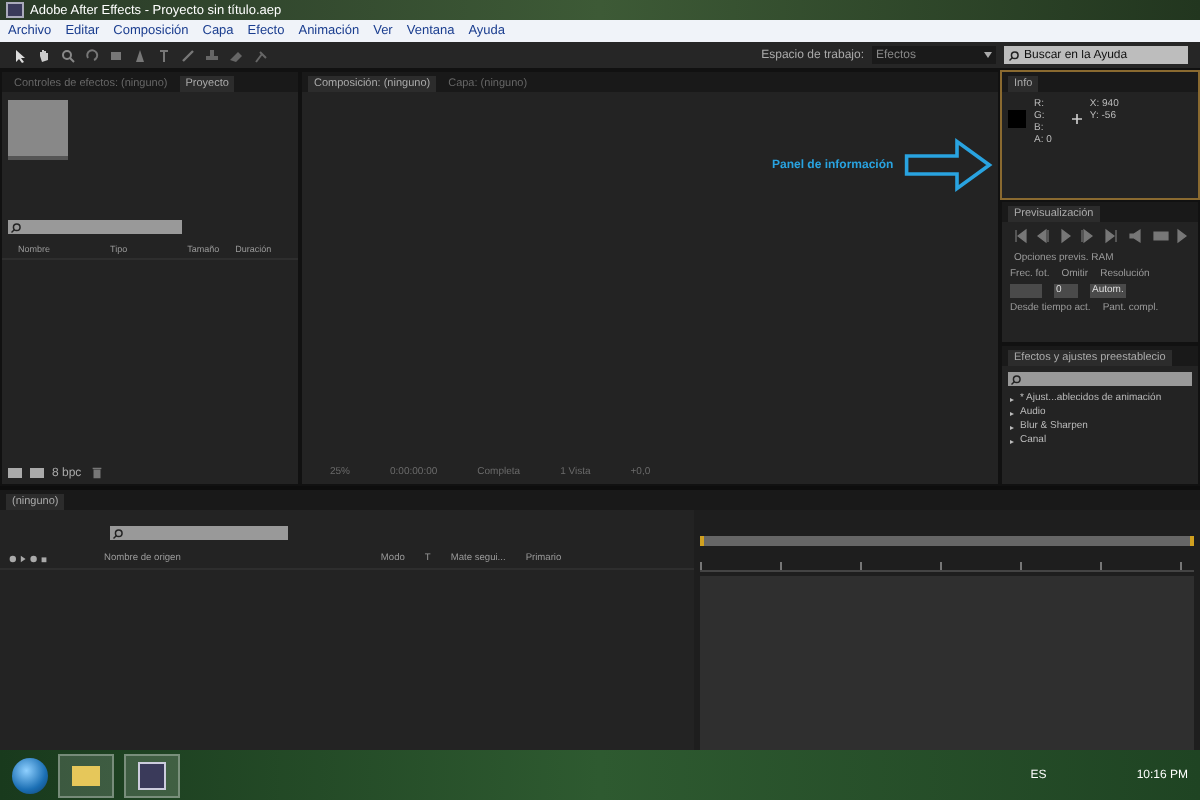 This screenshot has width=1200, height=800. What do you see at coordinates (20, 55) in the screenshot?
I see `pointer-icon` at bounding box center [20, 55].